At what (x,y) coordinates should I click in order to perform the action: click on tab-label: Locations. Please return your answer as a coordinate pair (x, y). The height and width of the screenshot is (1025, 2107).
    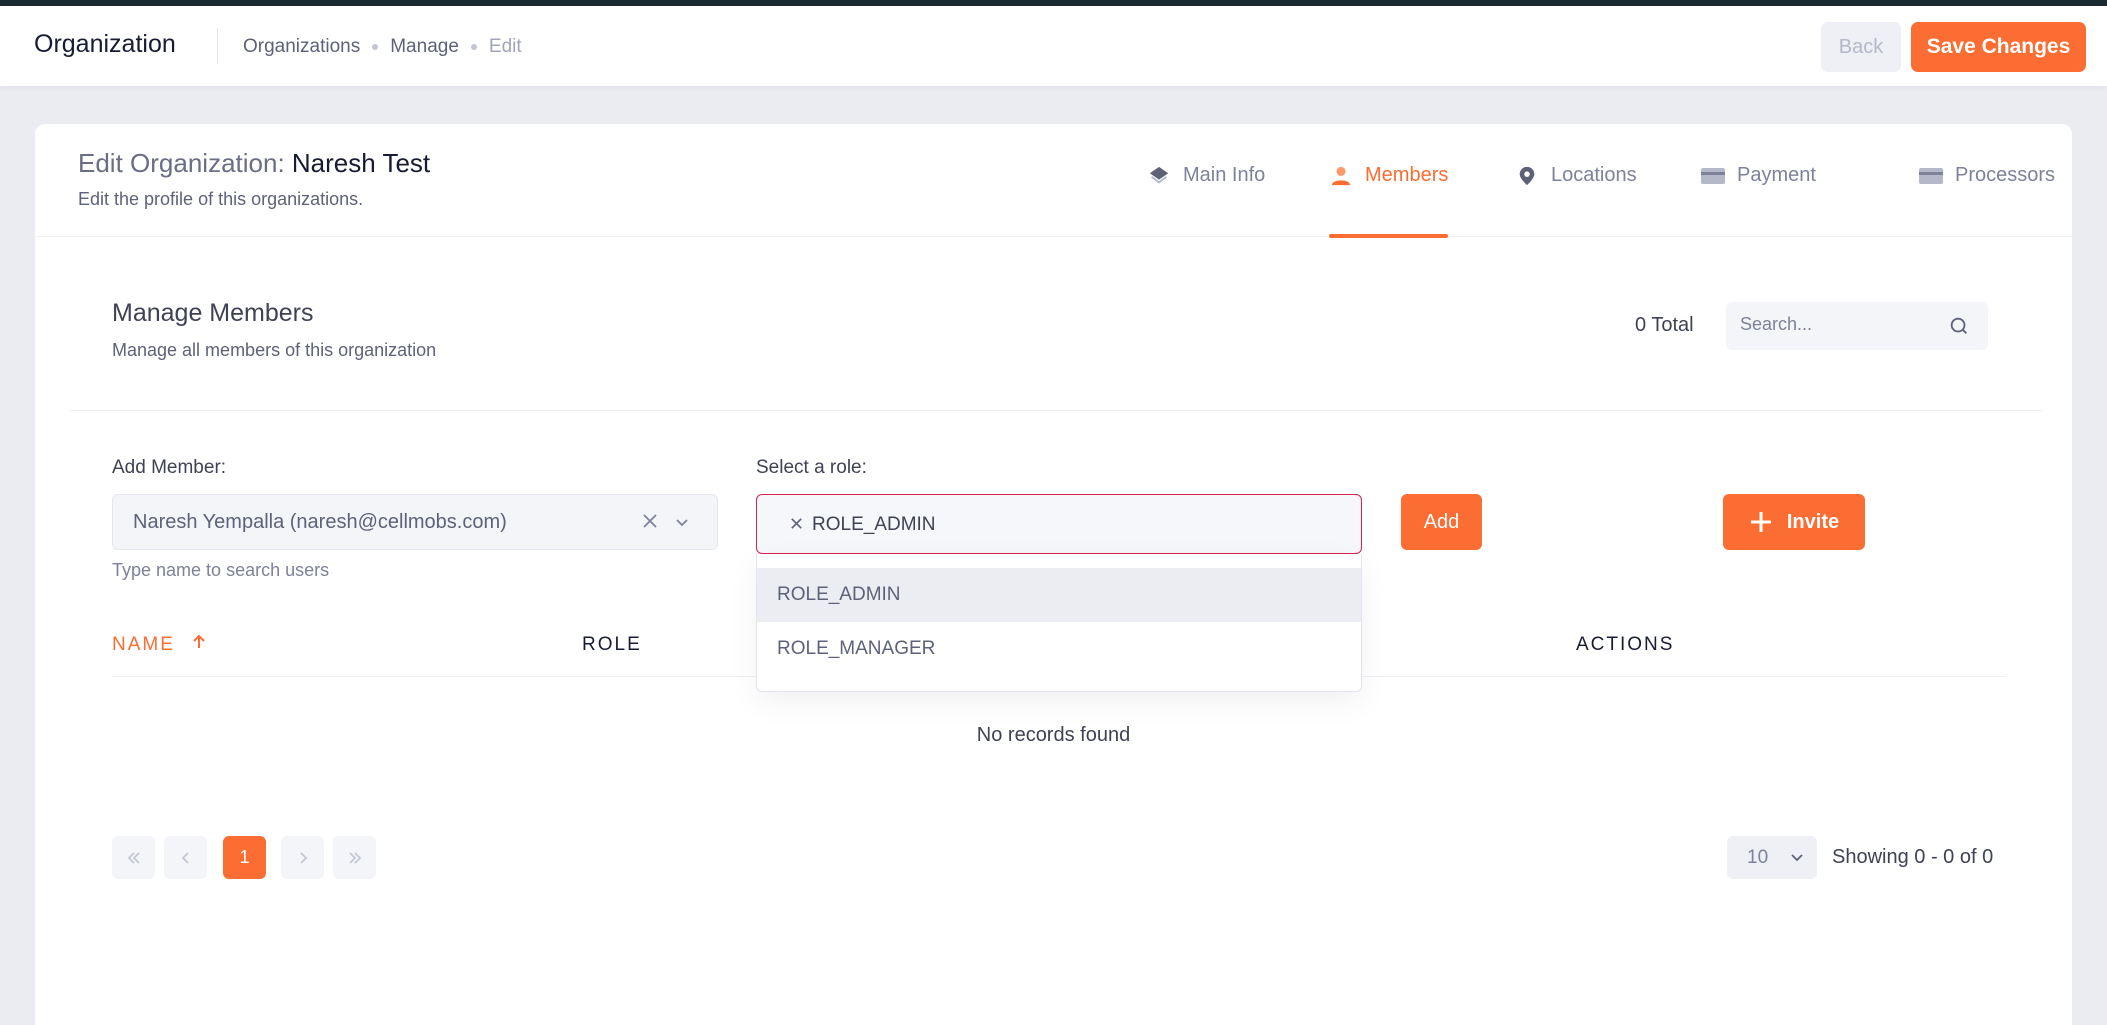
    Looking at the image, I should click on (1594, 175).